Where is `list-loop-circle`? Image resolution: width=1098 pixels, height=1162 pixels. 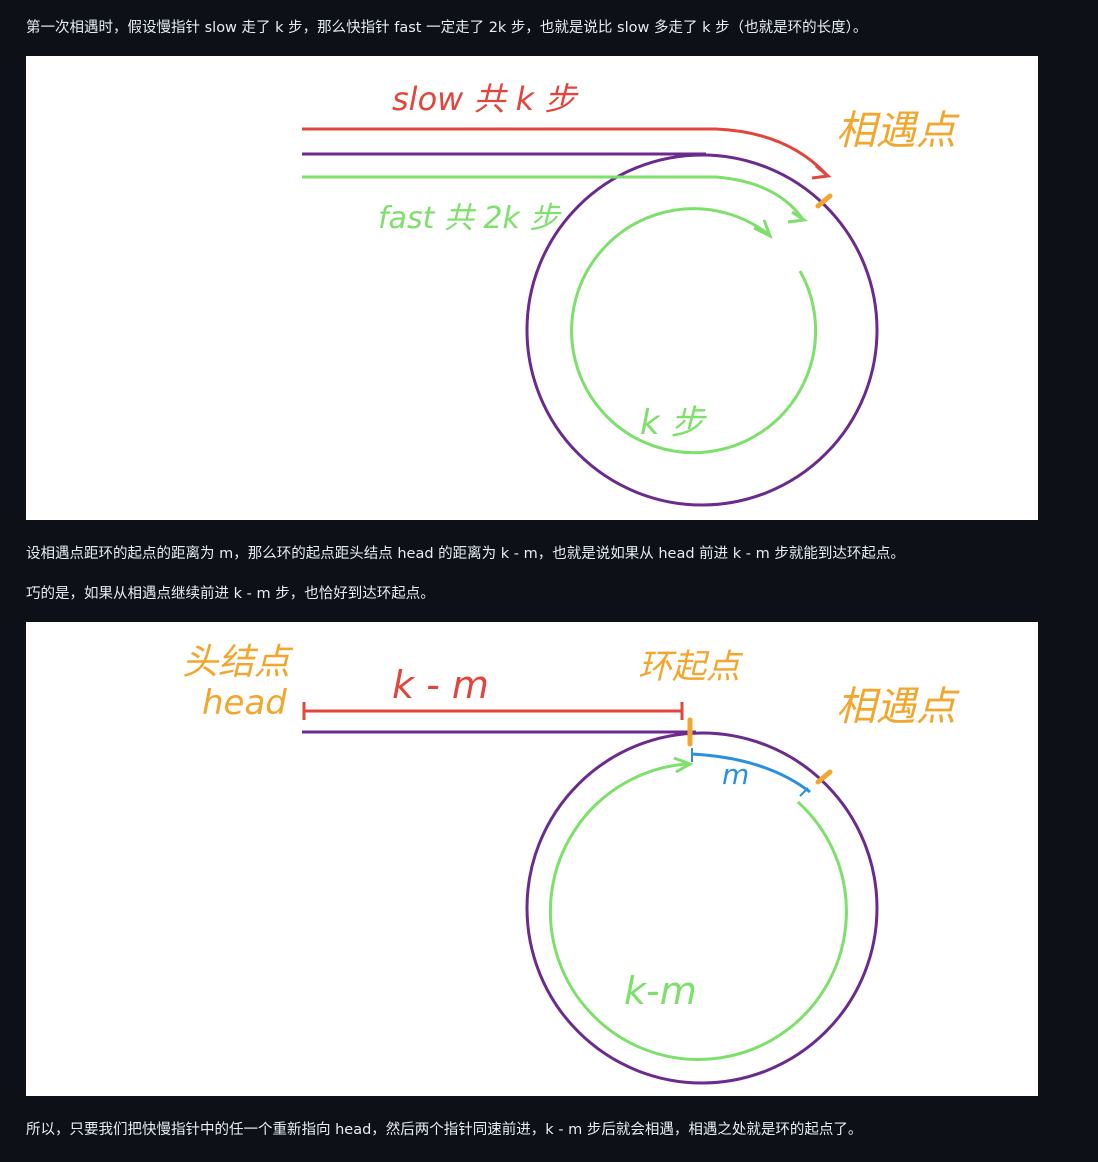
list-loop-circle is located at coordinates (702, 908).